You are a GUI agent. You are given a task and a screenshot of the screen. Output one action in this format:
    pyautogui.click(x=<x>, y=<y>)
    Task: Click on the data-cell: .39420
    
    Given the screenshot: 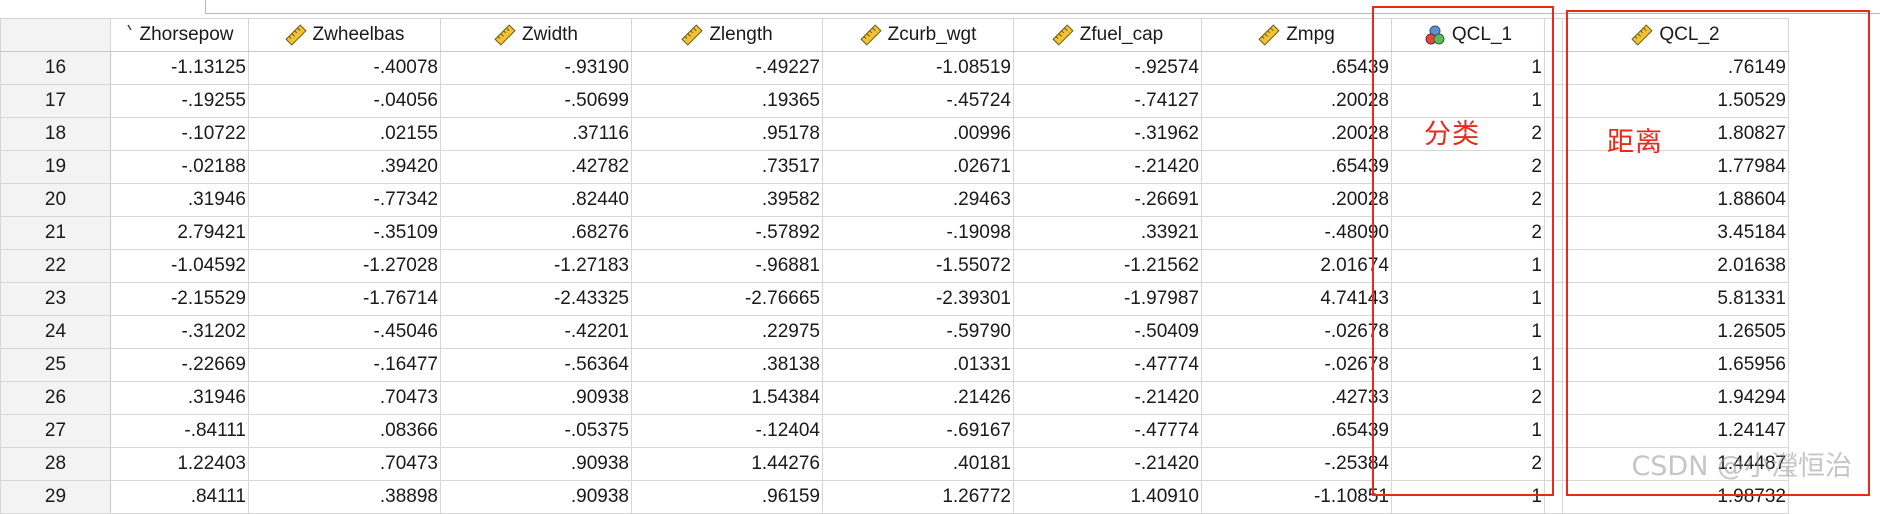 What is the action you would take?
    pyautogui.click(x=344, y=167)
    